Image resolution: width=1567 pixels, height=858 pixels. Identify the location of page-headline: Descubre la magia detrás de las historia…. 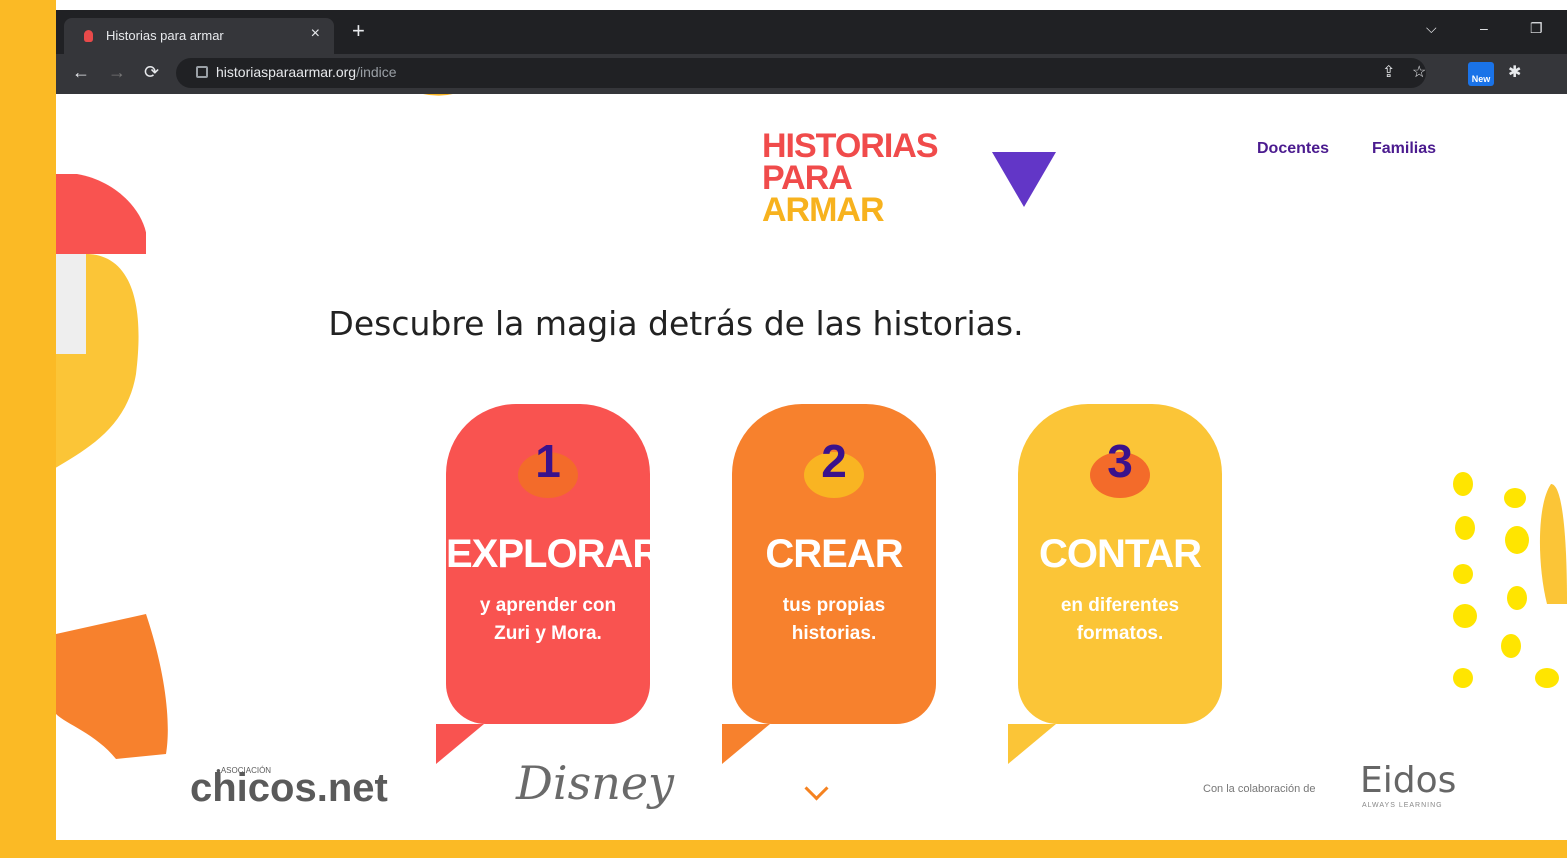
(676, 323).